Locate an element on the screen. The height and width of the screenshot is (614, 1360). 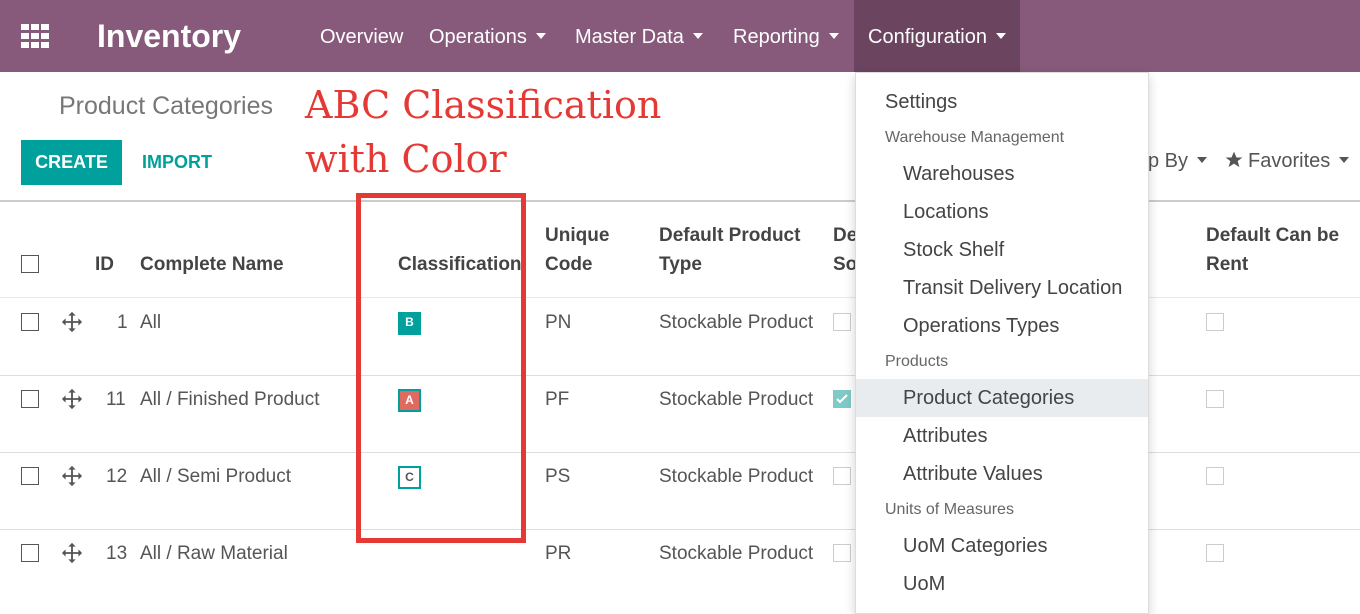
column-header-partial: De So is located at coordinates (845, 250).